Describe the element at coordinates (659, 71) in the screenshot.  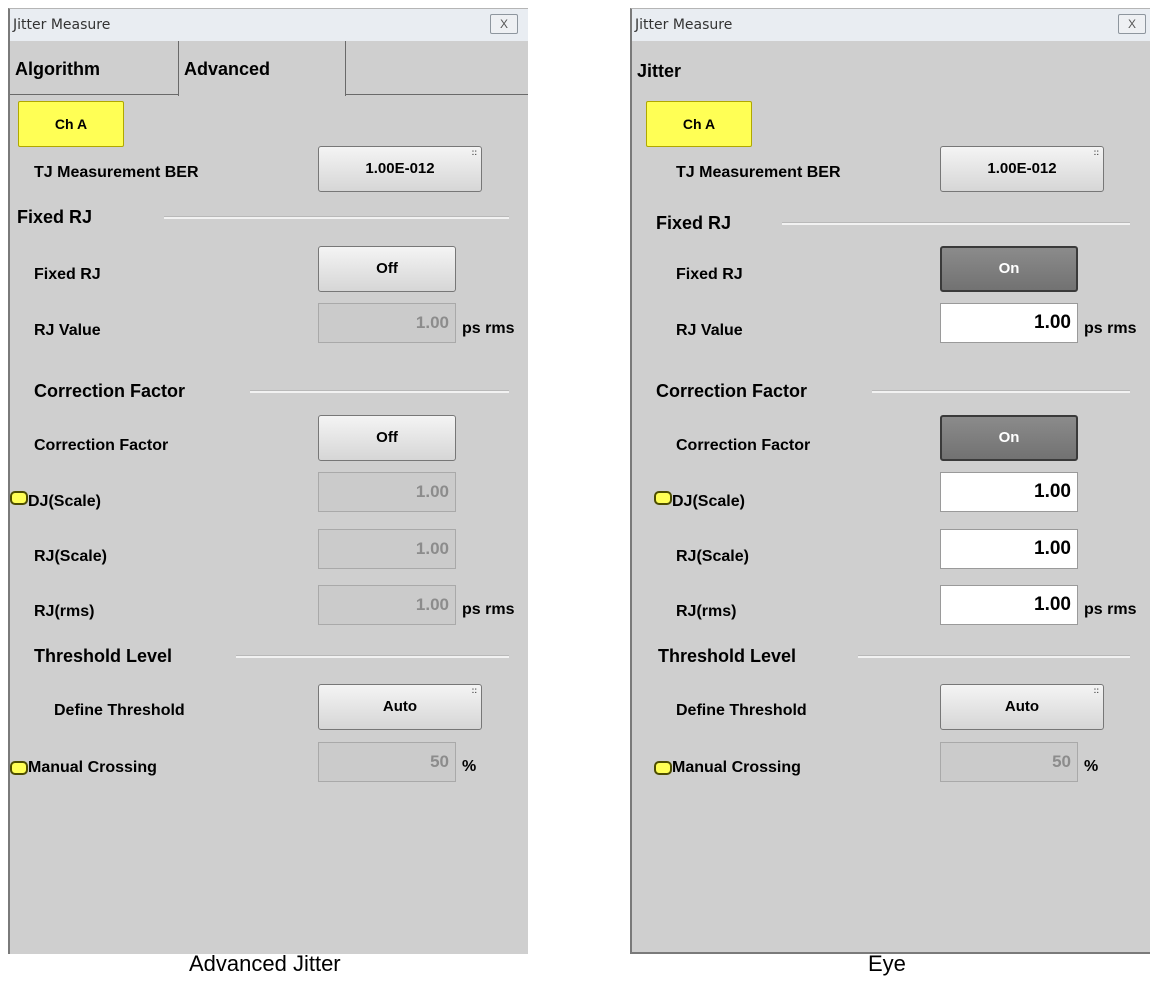
I see `panel-heading: Jitter` at that location.